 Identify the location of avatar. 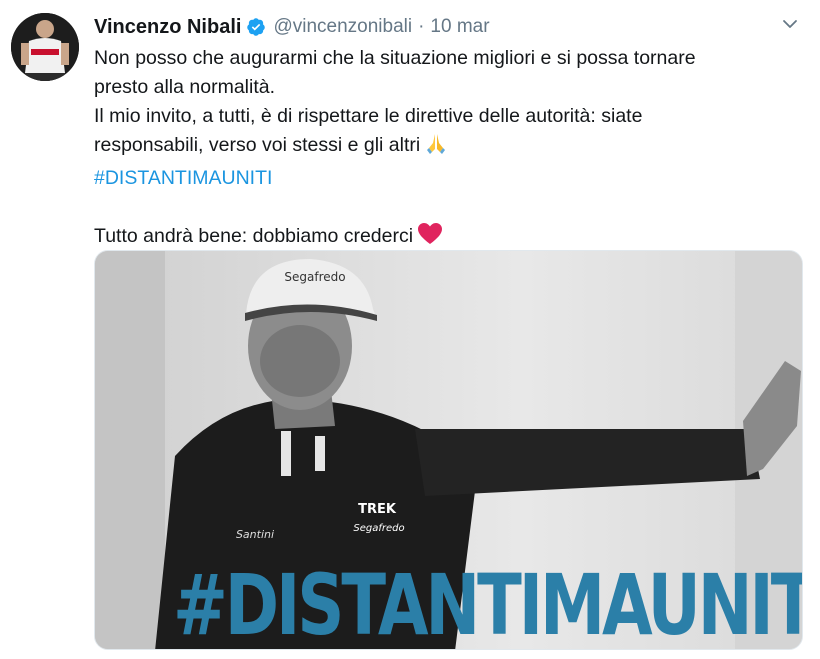
(45, 47).